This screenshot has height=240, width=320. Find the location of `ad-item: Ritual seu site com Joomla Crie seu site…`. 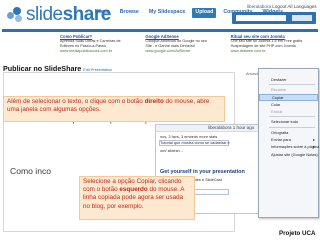

ad-item: Ritual seu site com Joomla Crie seu site… is located at coordinates (270, 49).